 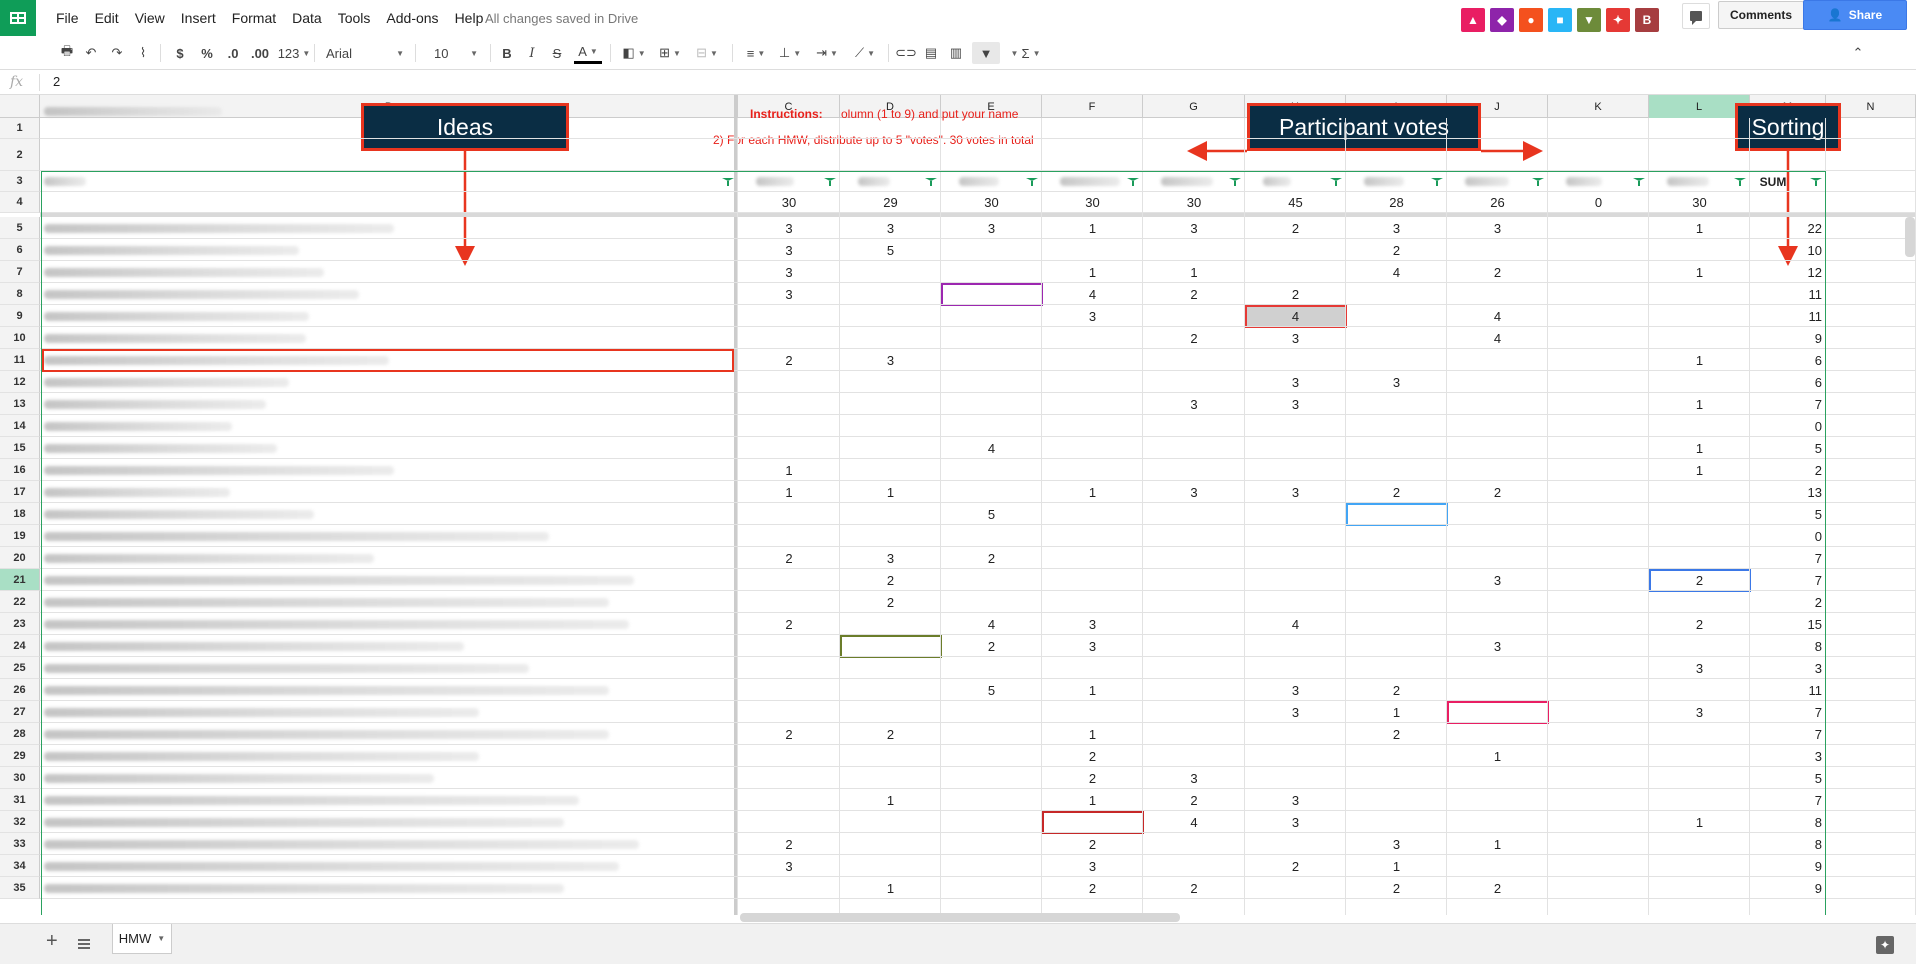 What do you see at coordinates (906, 53) in the screenshot?
I see `link-icon: ⊂⊃` at bounding box center [906, 53].